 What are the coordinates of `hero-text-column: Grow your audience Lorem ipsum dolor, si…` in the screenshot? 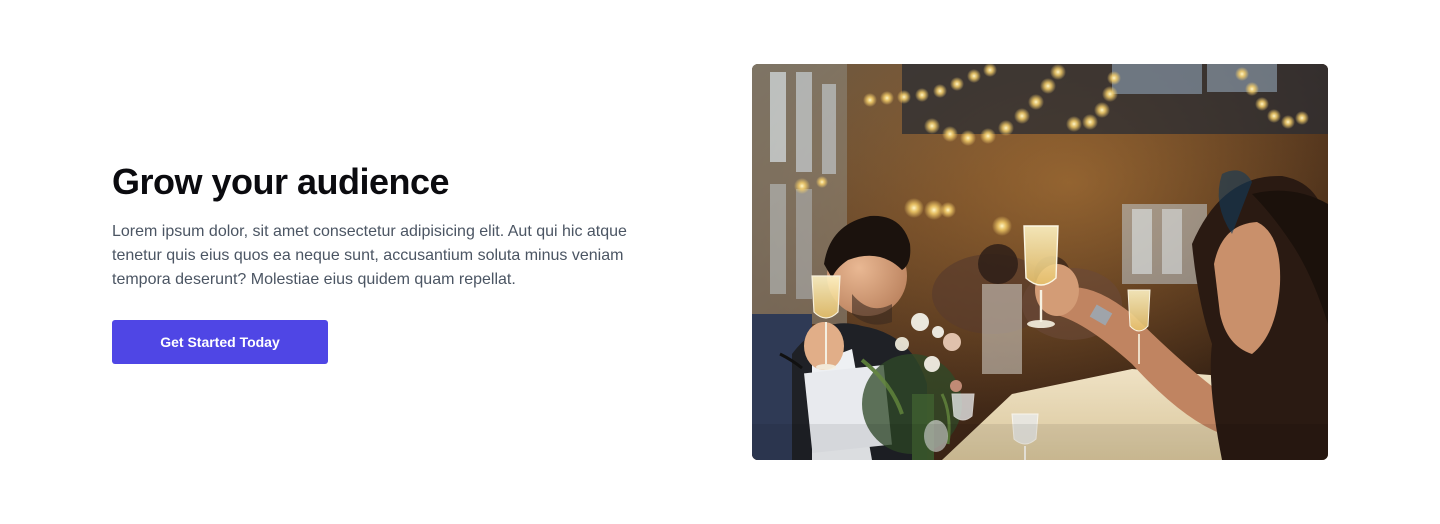 It's located at (392, 226).